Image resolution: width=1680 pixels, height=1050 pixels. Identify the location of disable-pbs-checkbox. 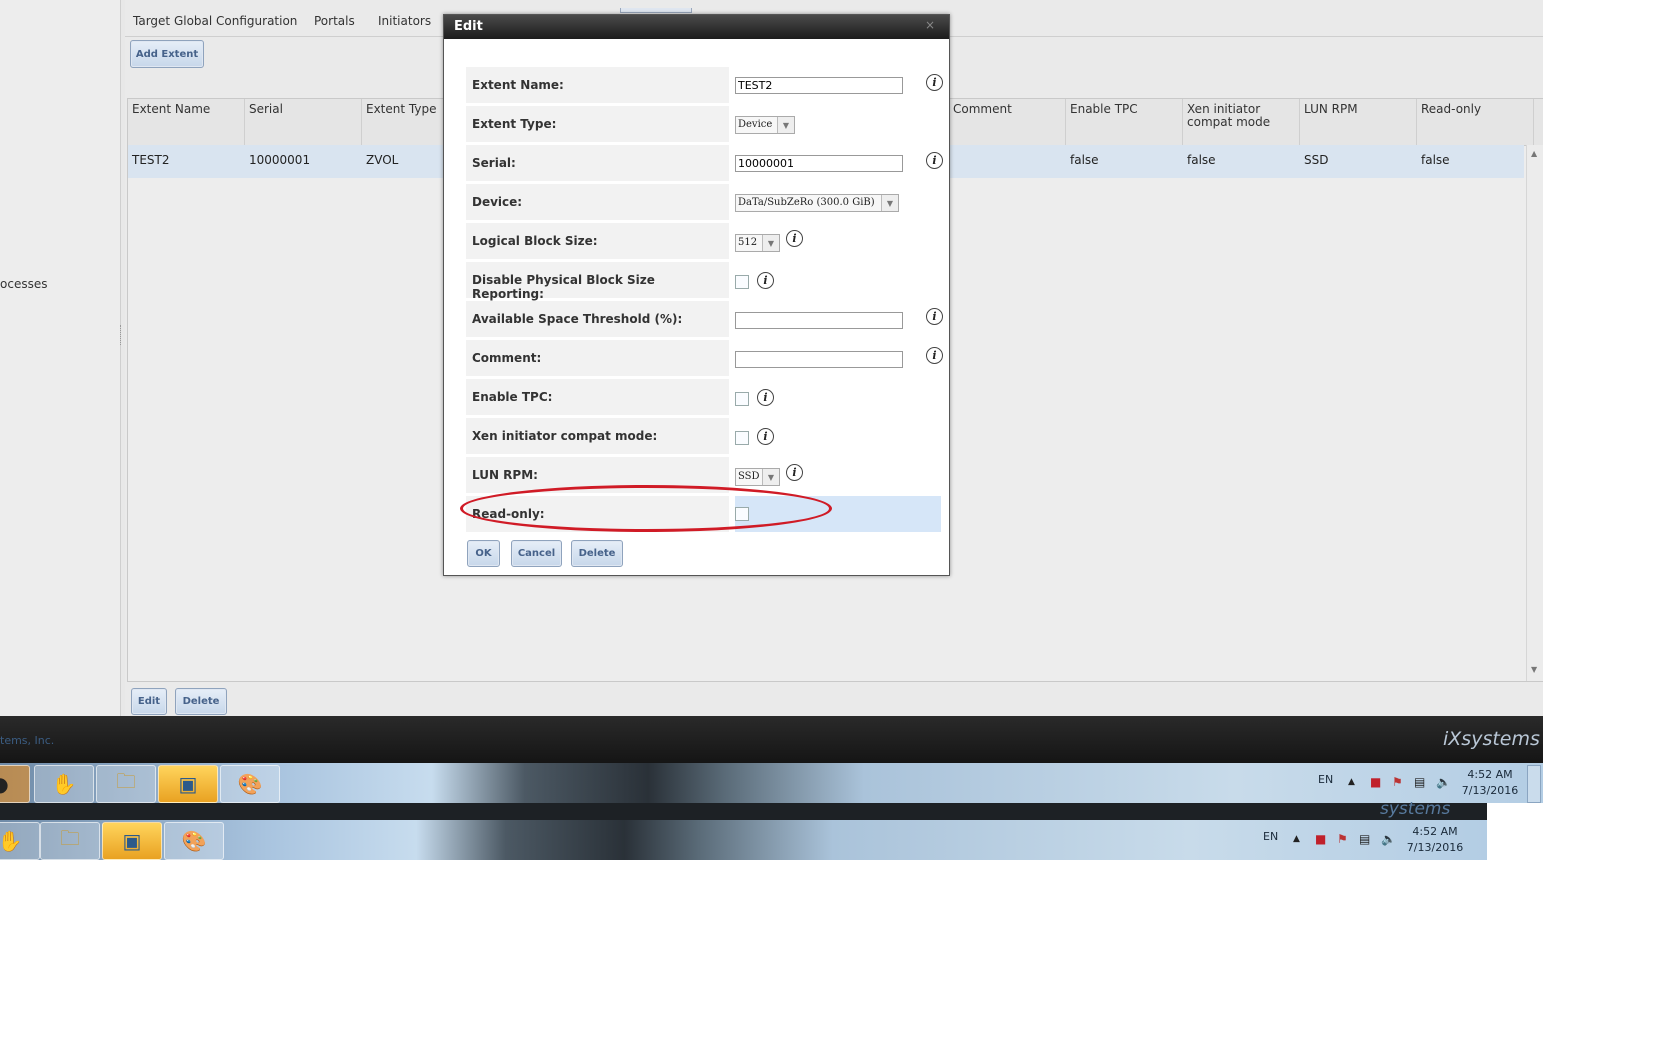
(742, 282).